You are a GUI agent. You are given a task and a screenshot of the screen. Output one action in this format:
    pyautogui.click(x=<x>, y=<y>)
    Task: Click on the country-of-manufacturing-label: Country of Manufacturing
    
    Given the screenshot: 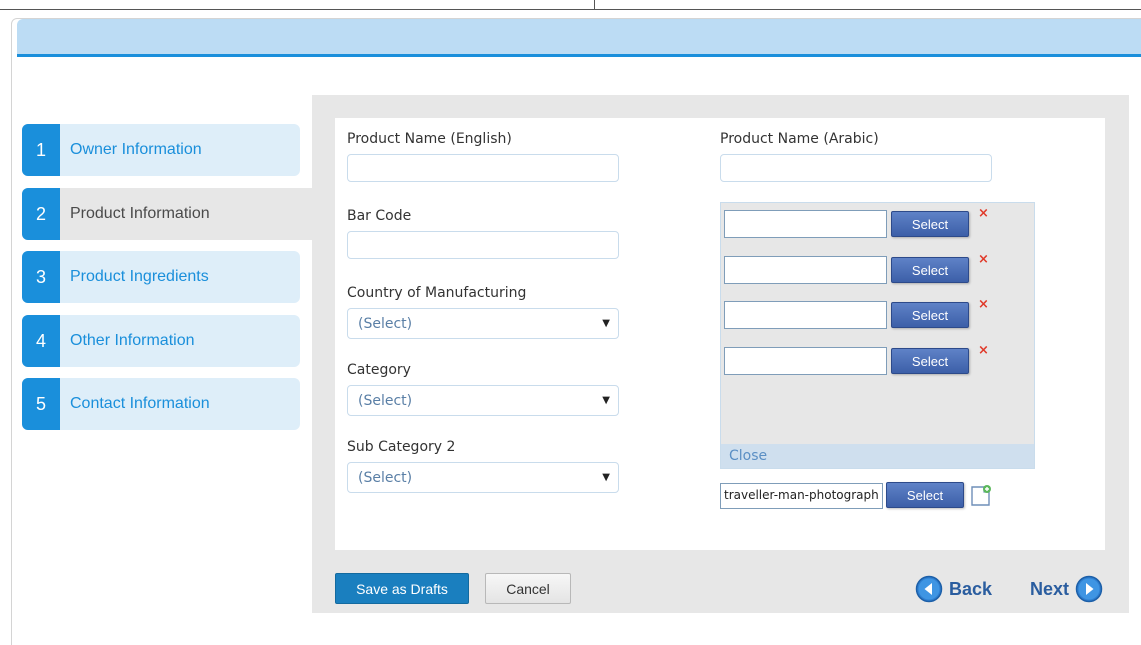 What is the action you would take?
    pyautogui.click(x=437, y=293)
    